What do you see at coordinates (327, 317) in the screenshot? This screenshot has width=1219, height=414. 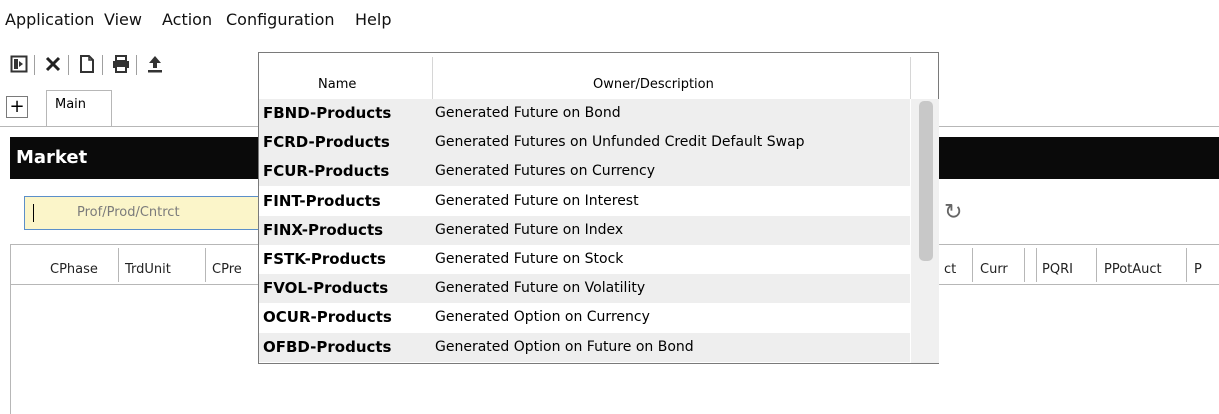 I see `product-name: OCUR-Products` at bounding box center [327, 317].